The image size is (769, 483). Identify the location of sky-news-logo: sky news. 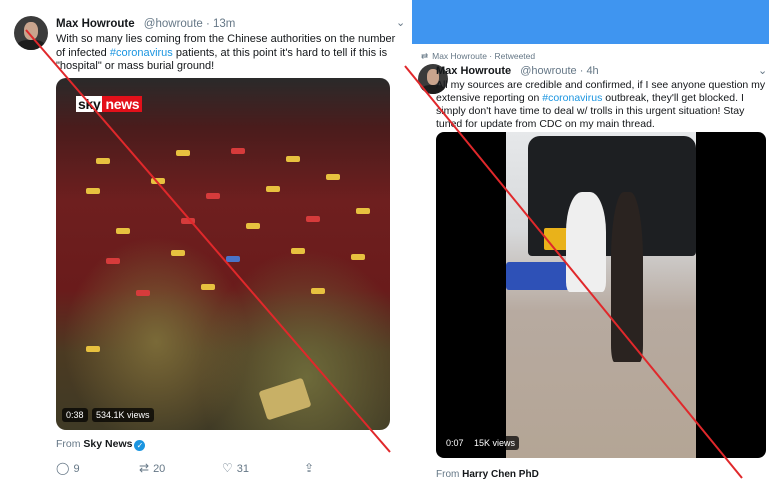
(109, 104).